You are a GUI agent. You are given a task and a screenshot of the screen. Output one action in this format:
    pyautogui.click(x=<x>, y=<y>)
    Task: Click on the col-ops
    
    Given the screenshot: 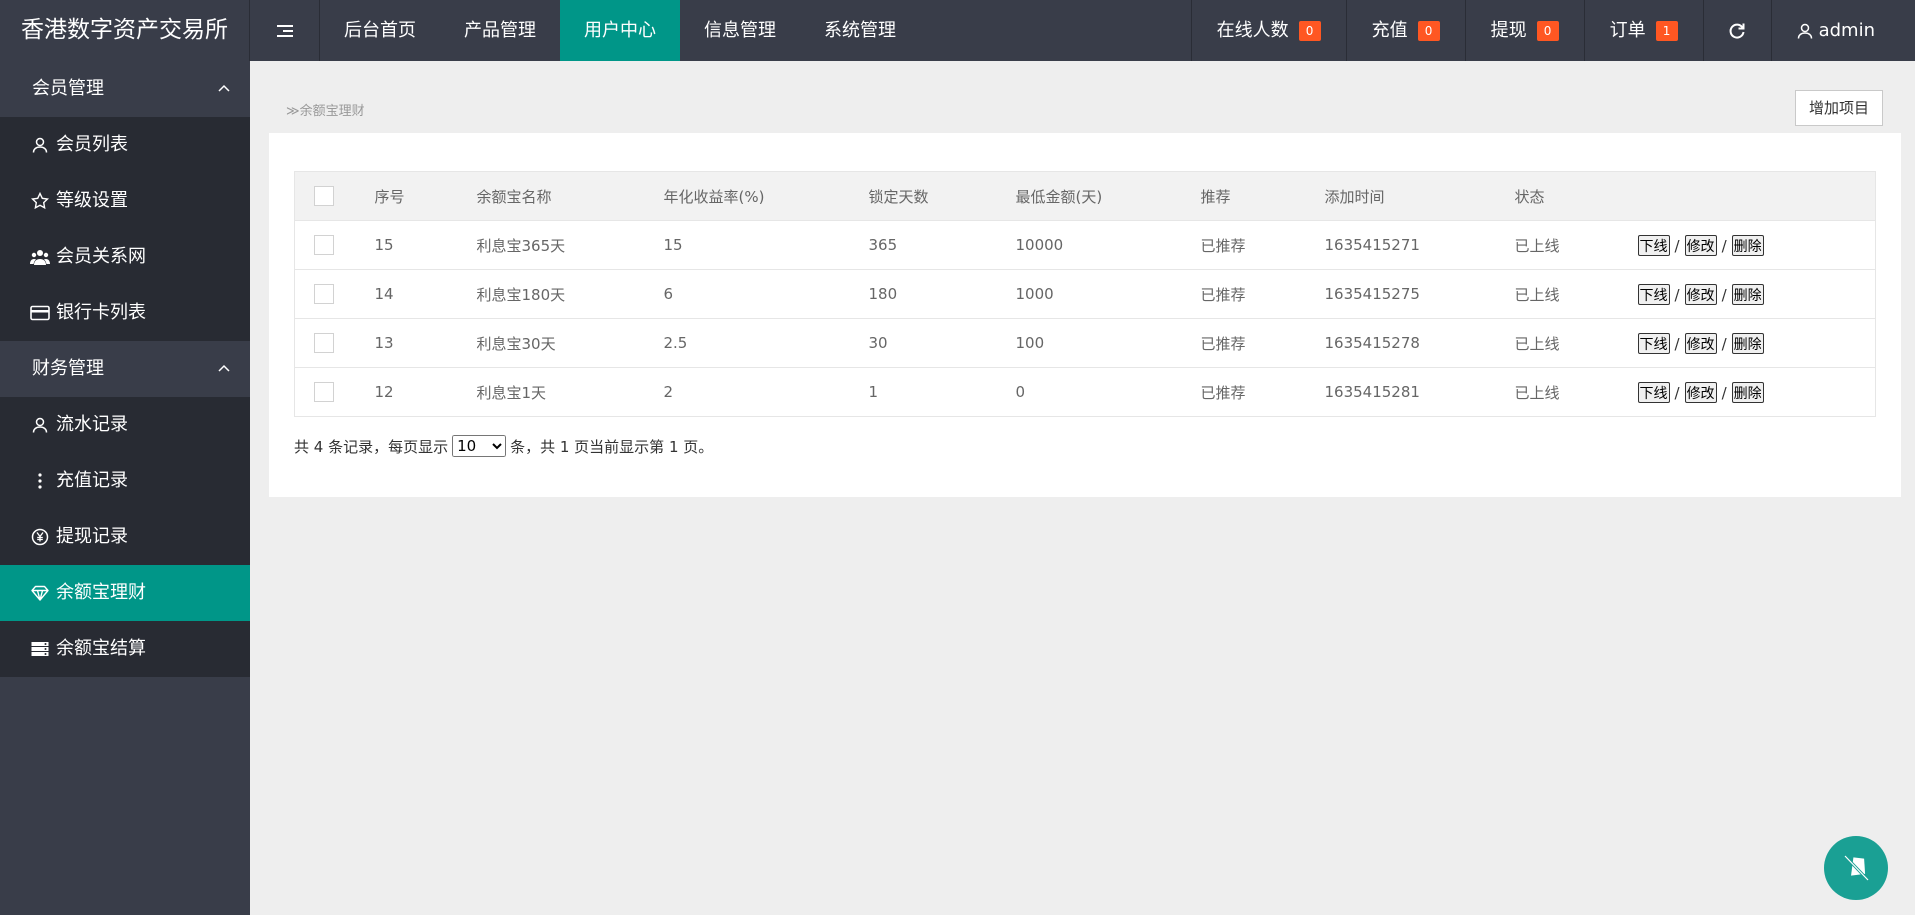 What is the action you would take?
    pyautogui.click(x=1756, y=196)
    